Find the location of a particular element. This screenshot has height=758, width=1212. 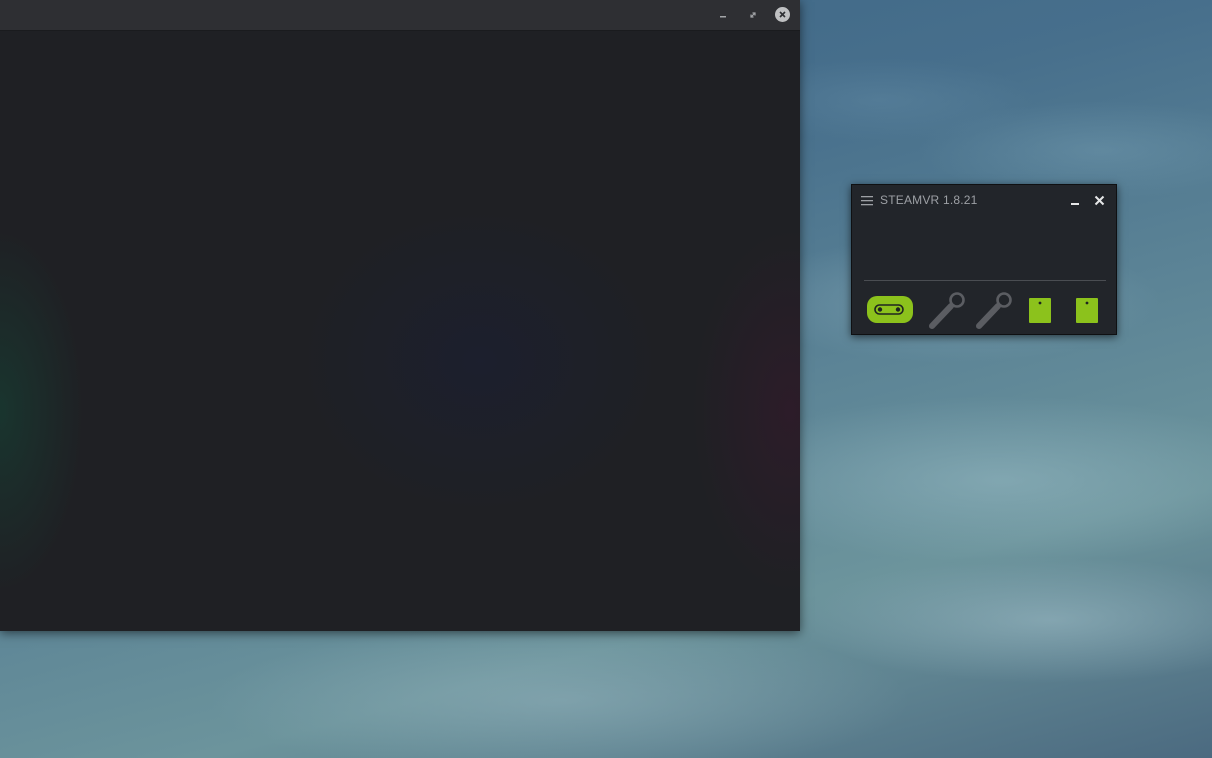

menu-icon is located at coordinates (867, 201).